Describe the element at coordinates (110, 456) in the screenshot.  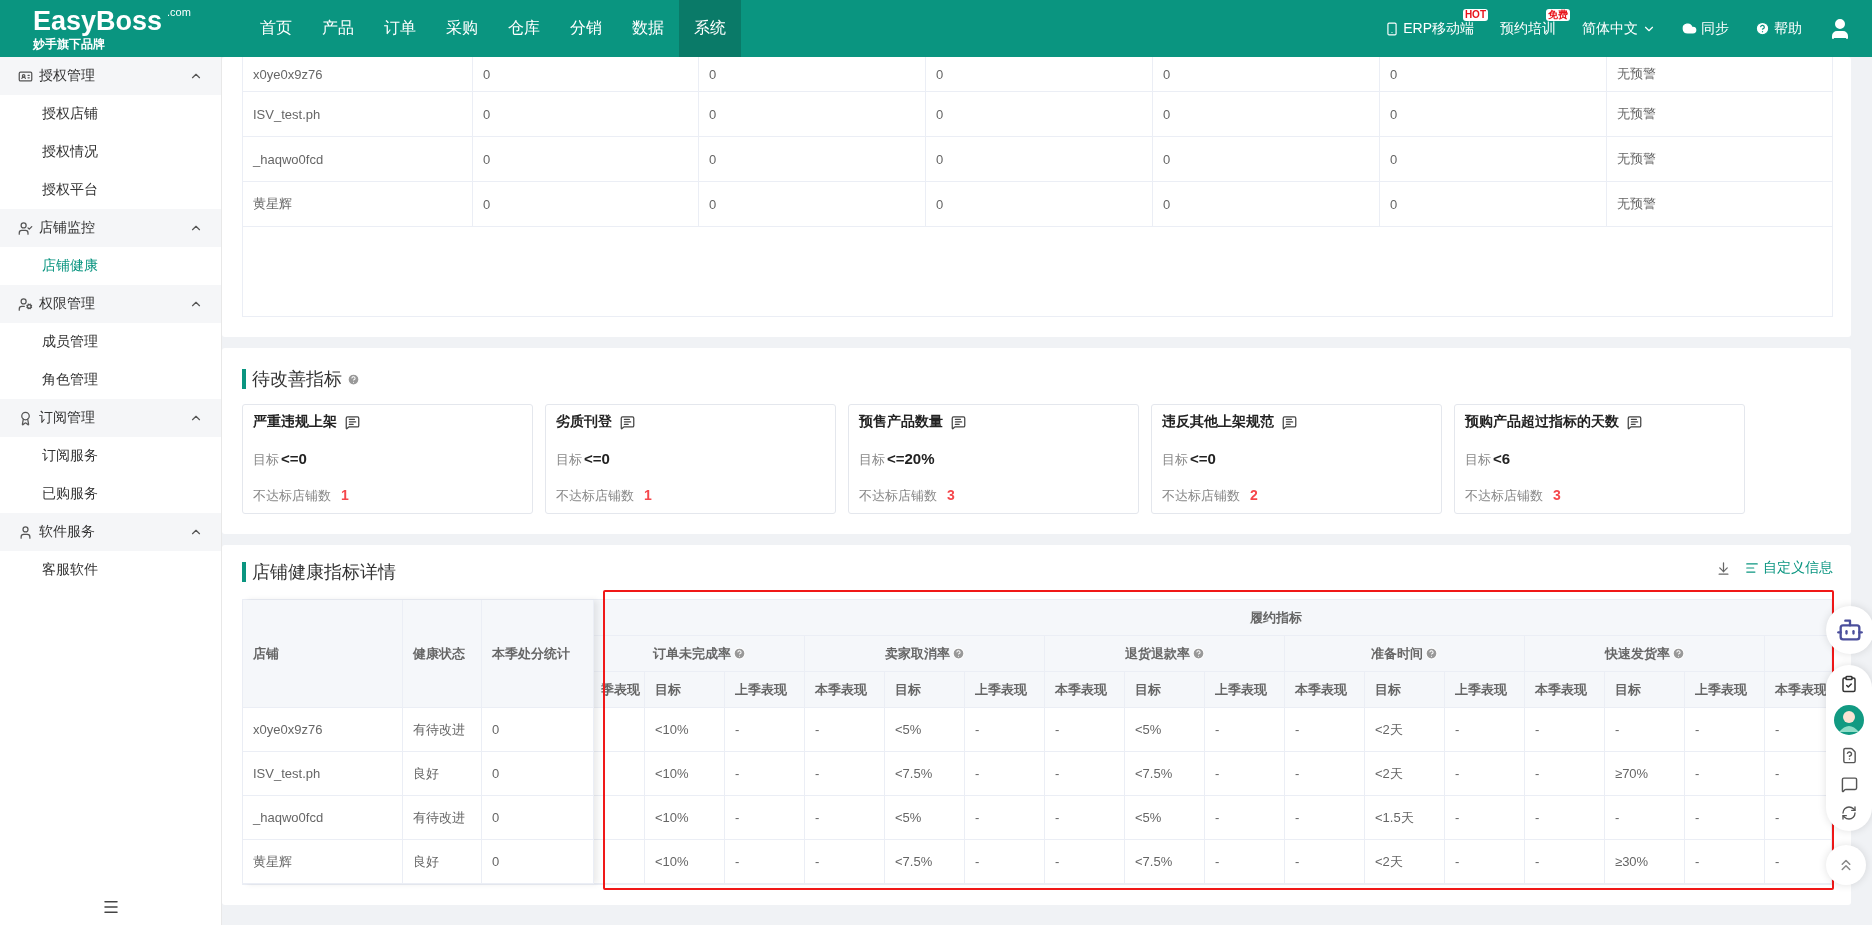
I see `sidebar-item: 订阅服务` at that location.